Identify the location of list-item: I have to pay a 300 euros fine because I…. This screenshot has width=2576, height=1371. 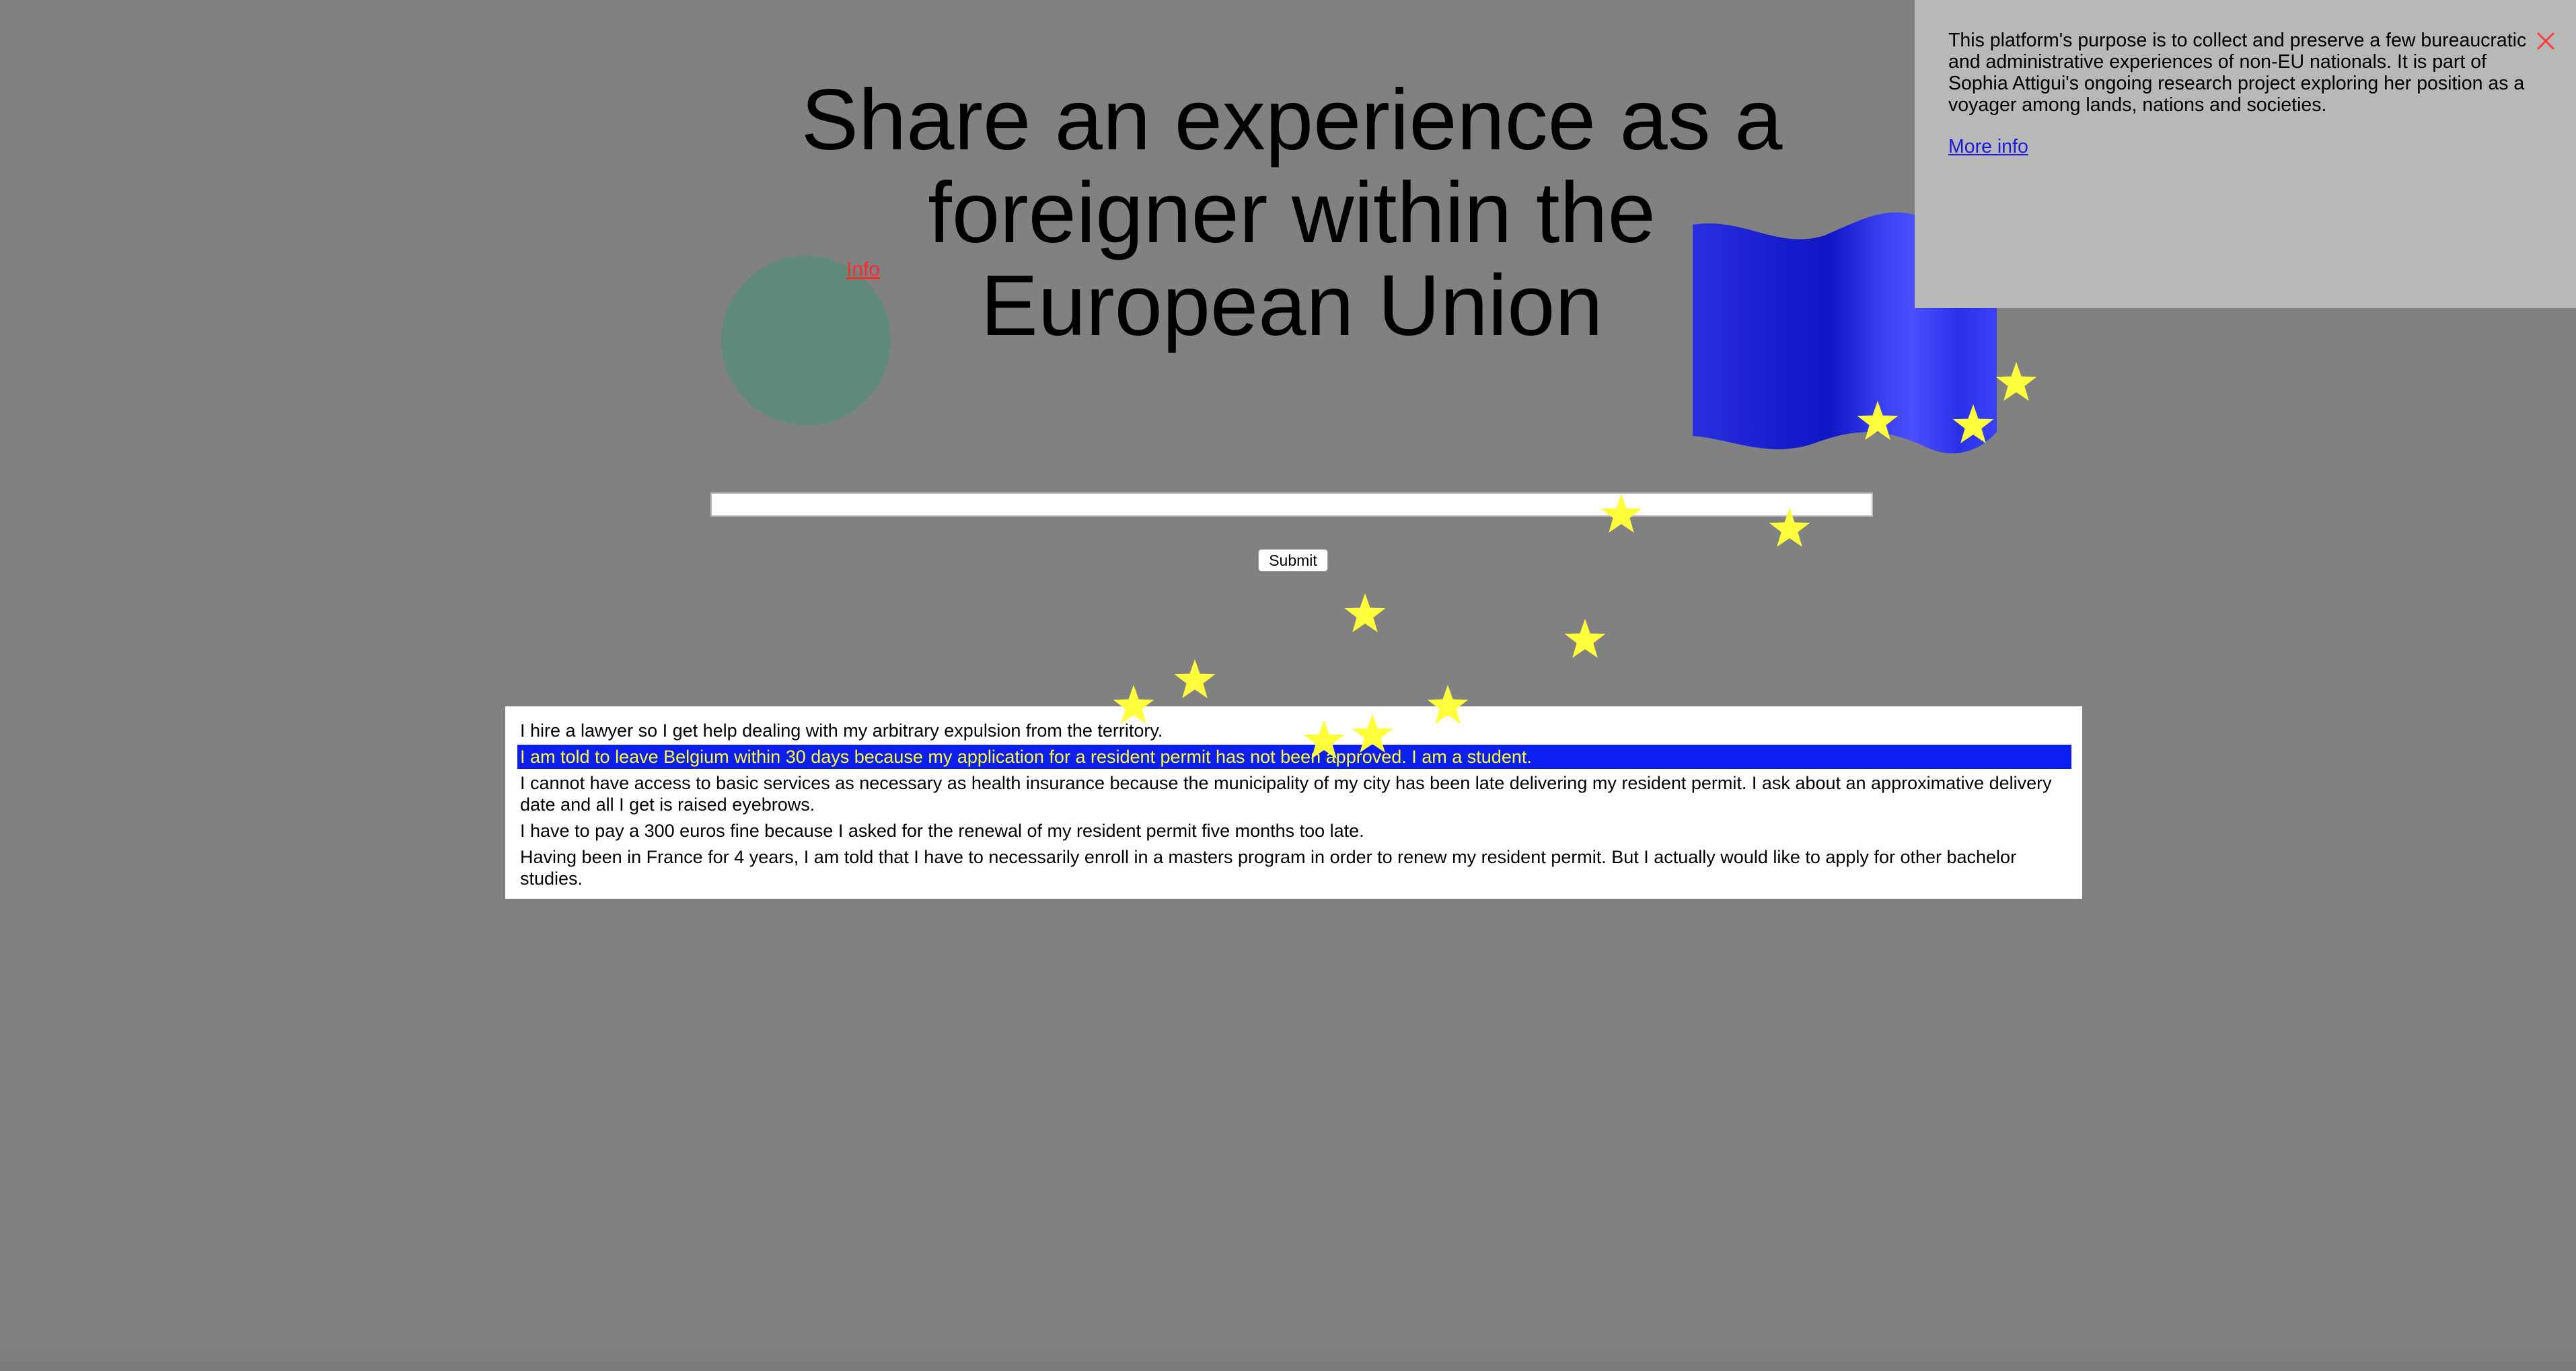
(1294, 831).